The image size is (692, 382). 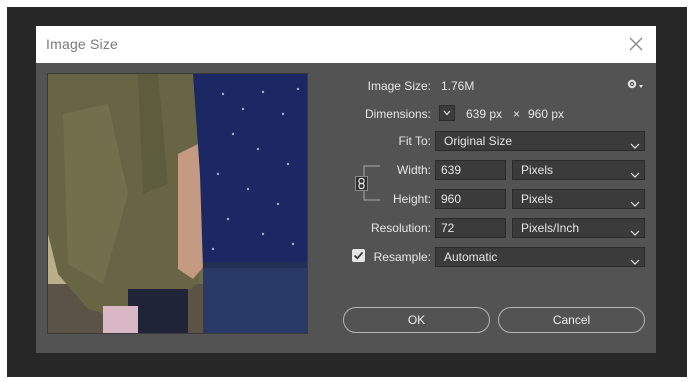 What do you see at coordinates (447, 113) in the screenshot?
I see `dimensions-dropdown-icon` at bounding box center [447, 113].